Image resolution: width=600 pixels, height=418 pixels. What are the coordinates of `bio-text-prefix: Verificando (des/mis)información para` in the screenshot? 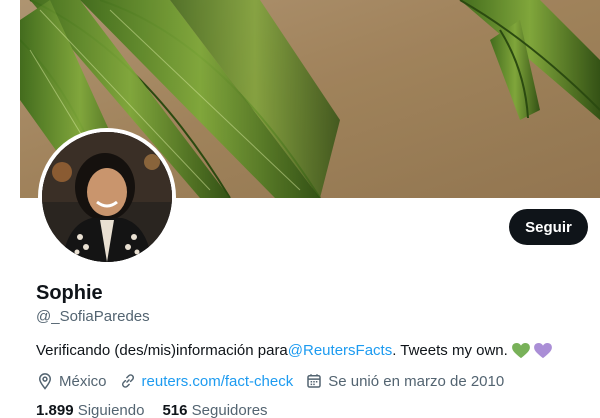 It's located at (162, 350).